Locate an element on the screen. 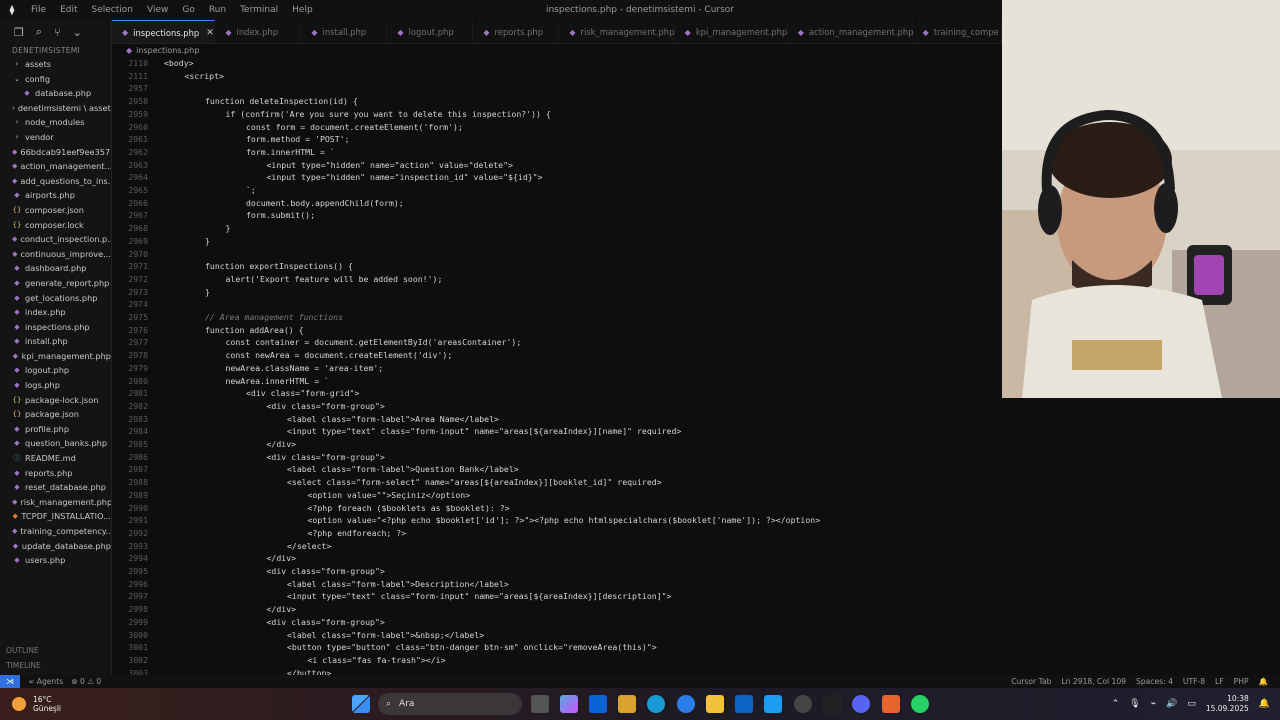  code-line: 3002 <i class="fas fa-trash"></i> is located at coordinates (557, 660).